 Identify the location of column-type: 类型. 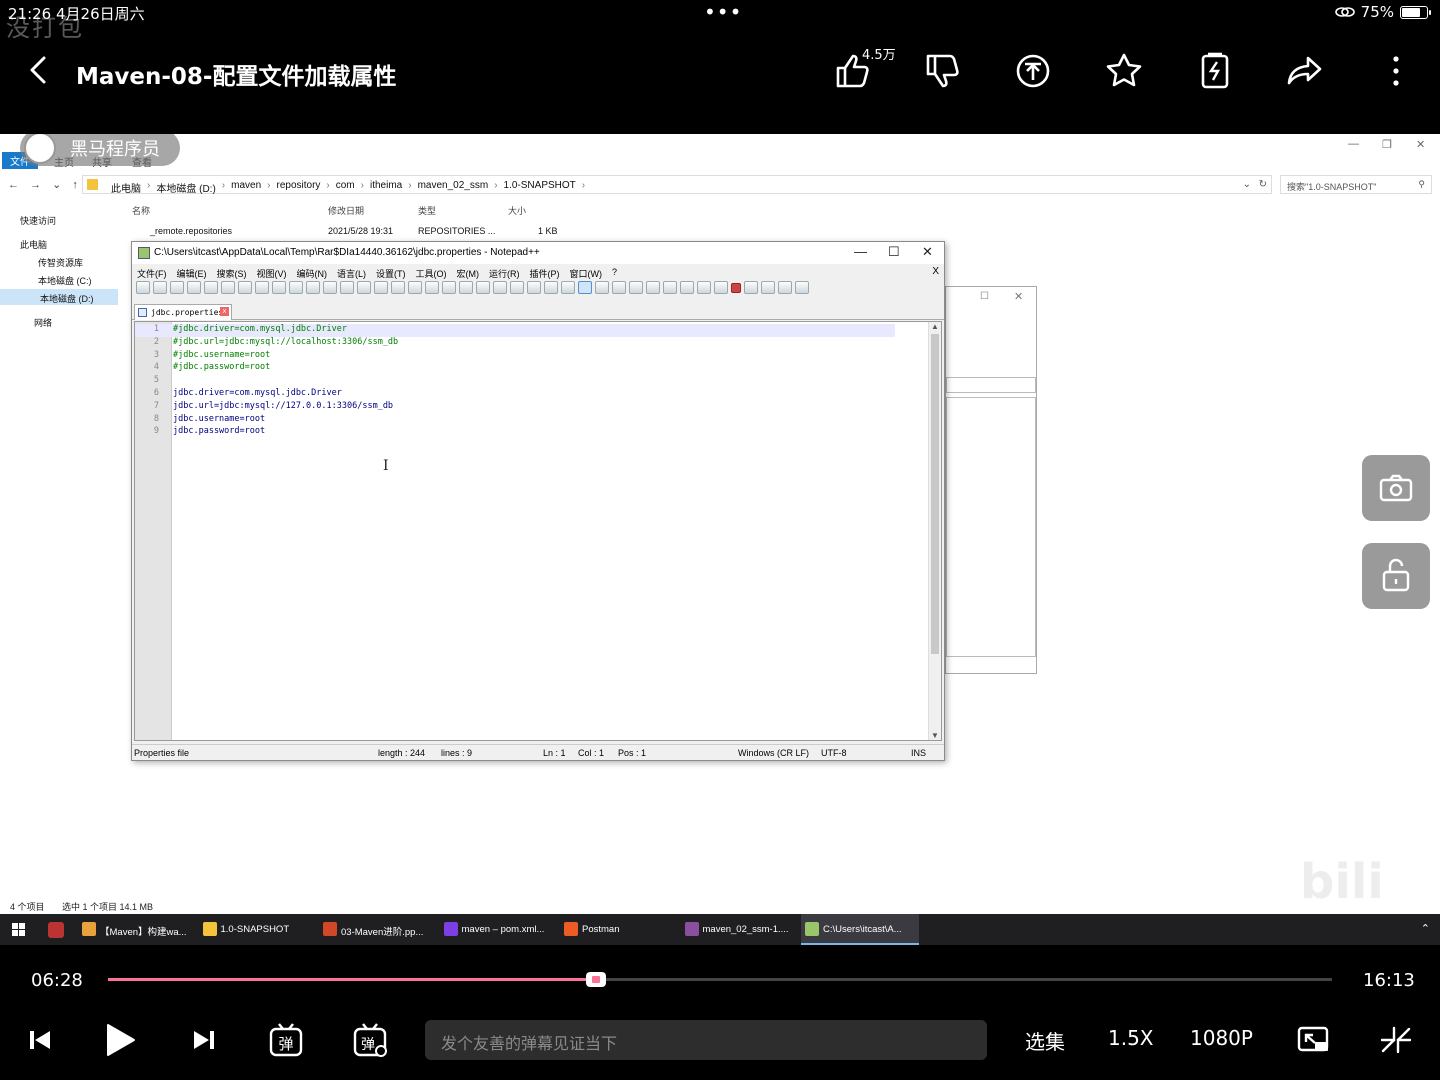
(427, 210).